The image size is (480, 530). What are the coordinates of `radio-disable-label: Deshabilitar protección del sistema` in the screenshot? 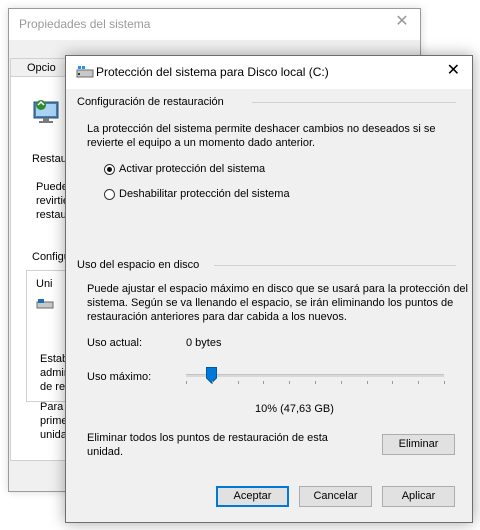 It's located at (204, 194).